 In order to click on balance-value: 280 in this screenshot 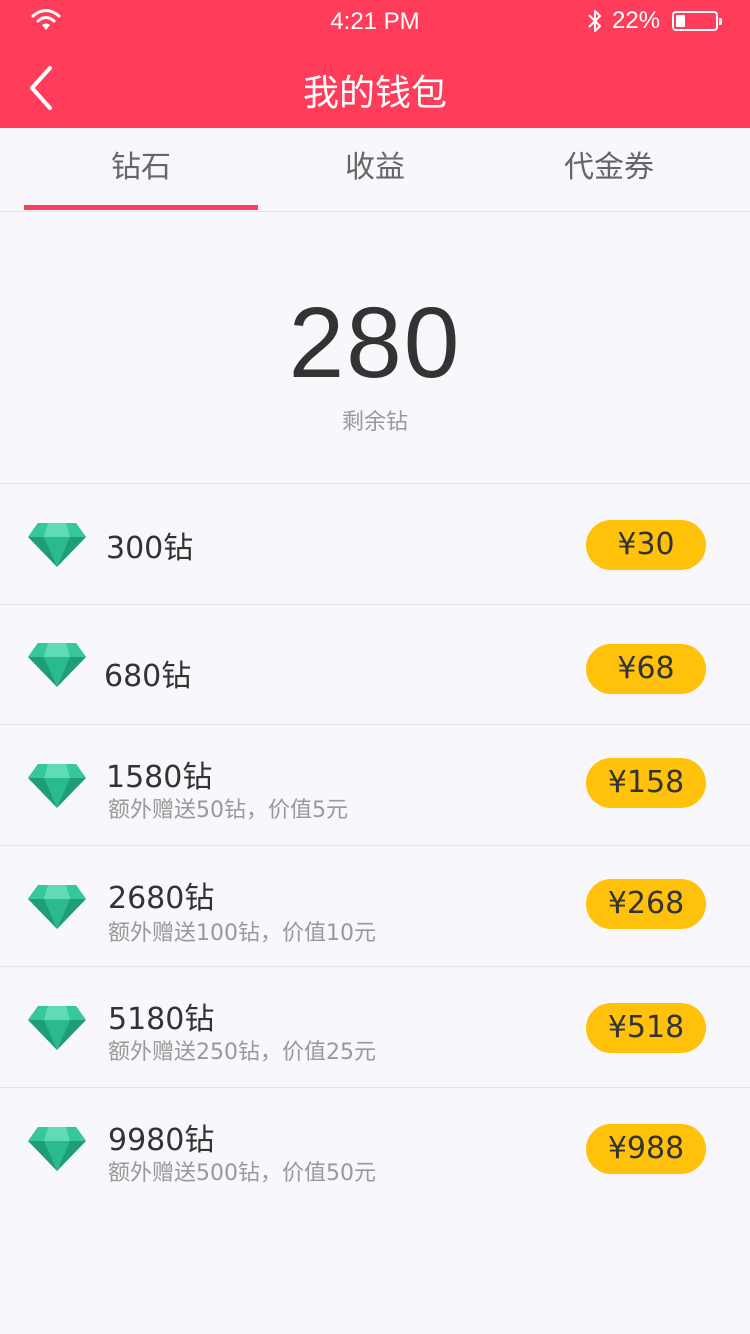, I will do `click(375, 343)`.